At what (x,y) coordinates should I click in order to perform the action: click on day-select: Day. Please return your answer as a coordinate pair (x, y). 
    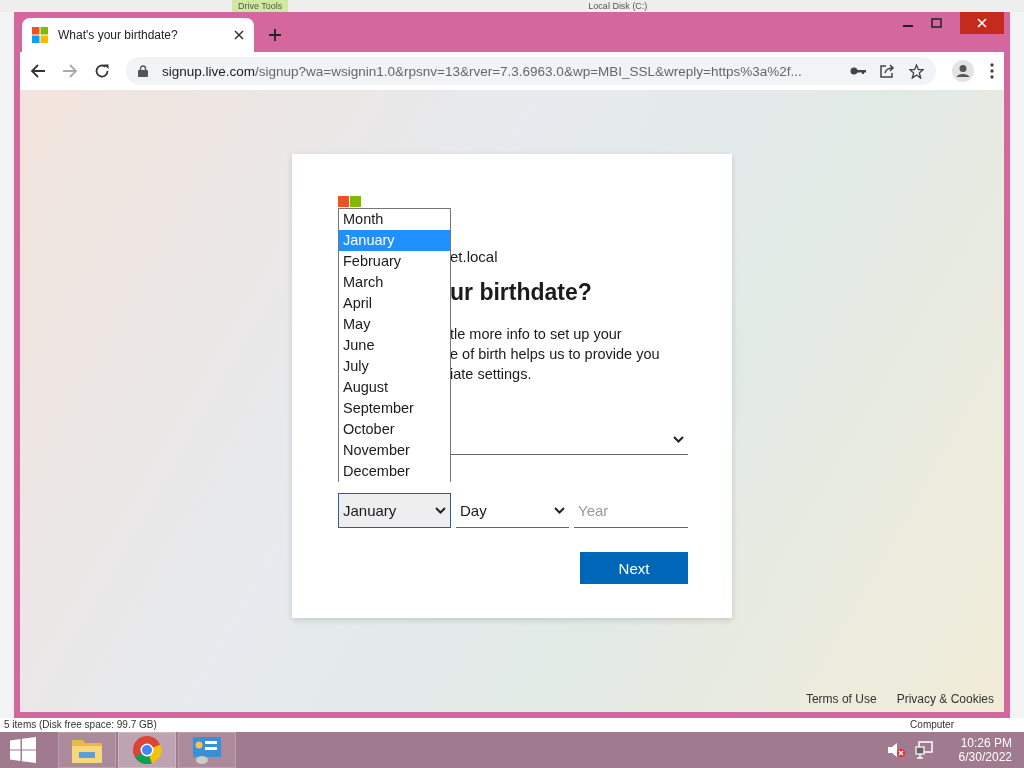
    Looking at the image, I should click on (512, 510).